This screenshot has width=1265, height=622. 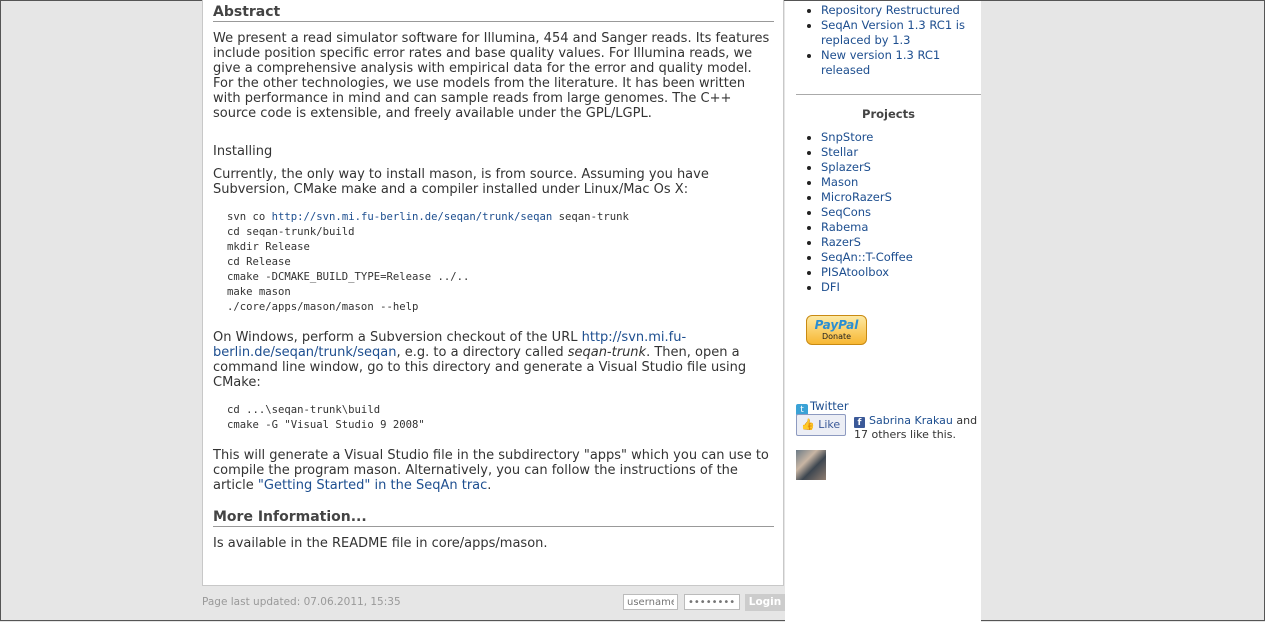 I want to click on facebook-icon: f, so click(x=859, y=422).